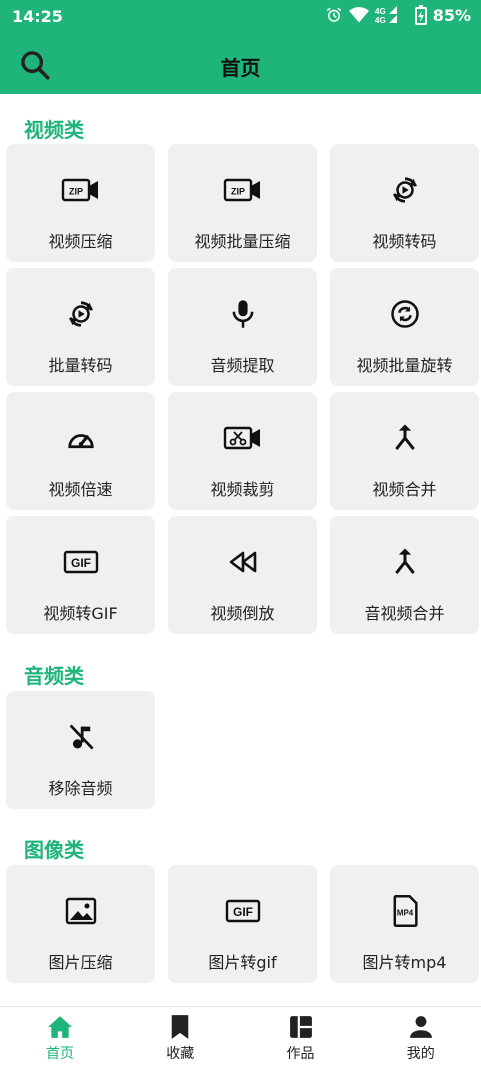 This screenshot has height=1067, width=481. I want to click on nav-item-3: 我的, so click(421, 1040).